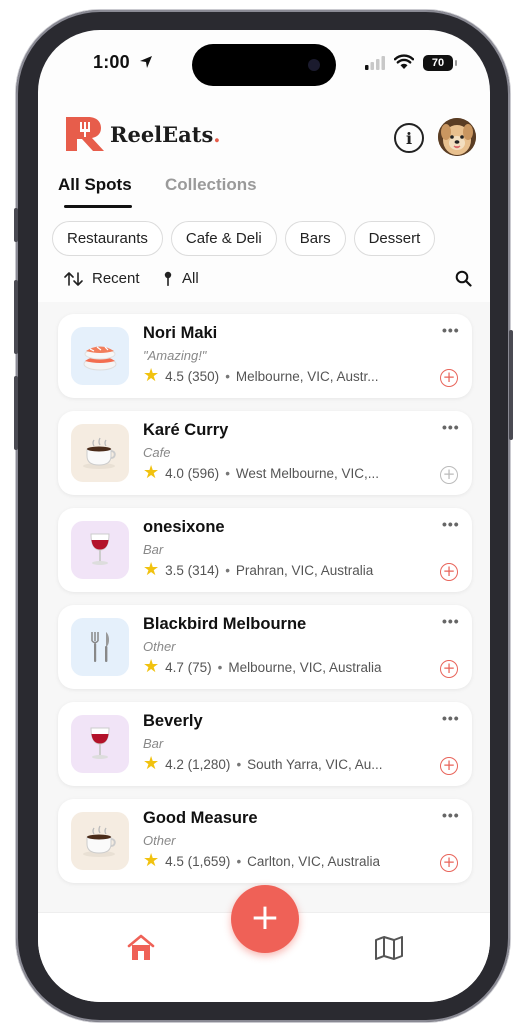  Describe the element at coordinates (264, 191) in the screenshot. I see `tab-bar: All Spots Collections` at that location.